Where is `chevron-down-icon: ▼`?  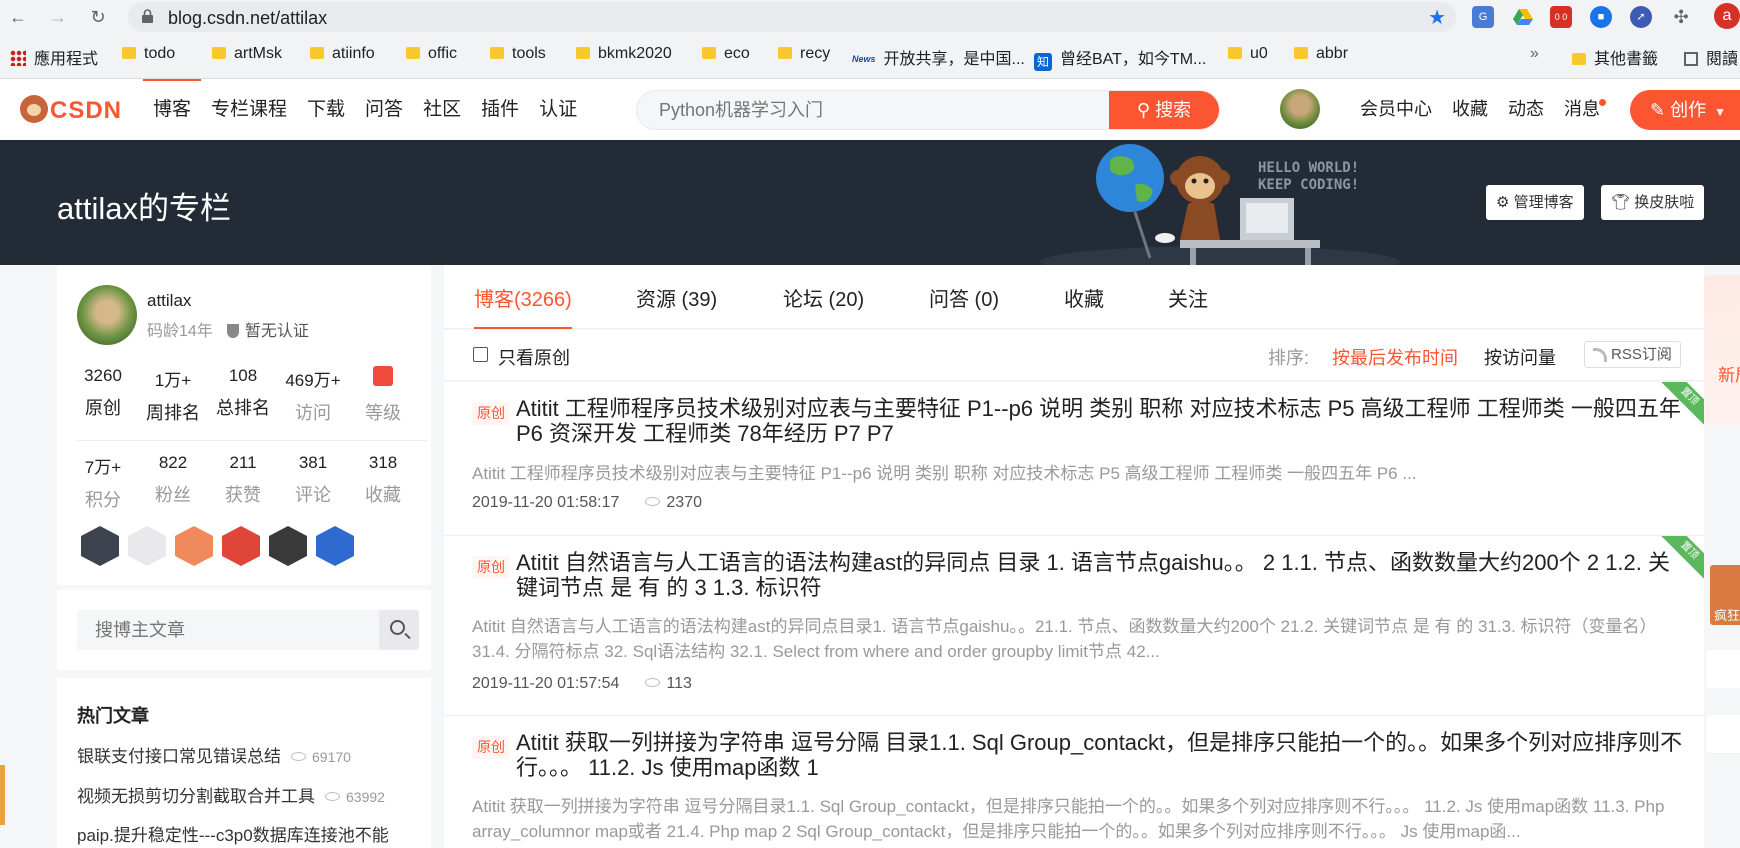 chevron-down-icon: ▼ is located at coordinates (1720, 112).